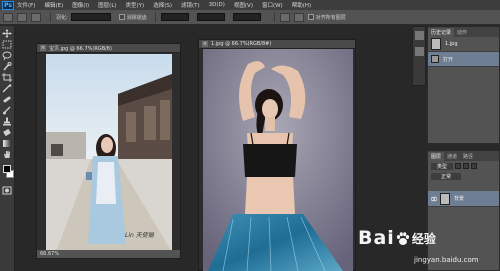 The image size is (500, 271). Describe the element at coordinates (436, 44) in the screenshot. I see `snapshot-thumbnail` at that location.